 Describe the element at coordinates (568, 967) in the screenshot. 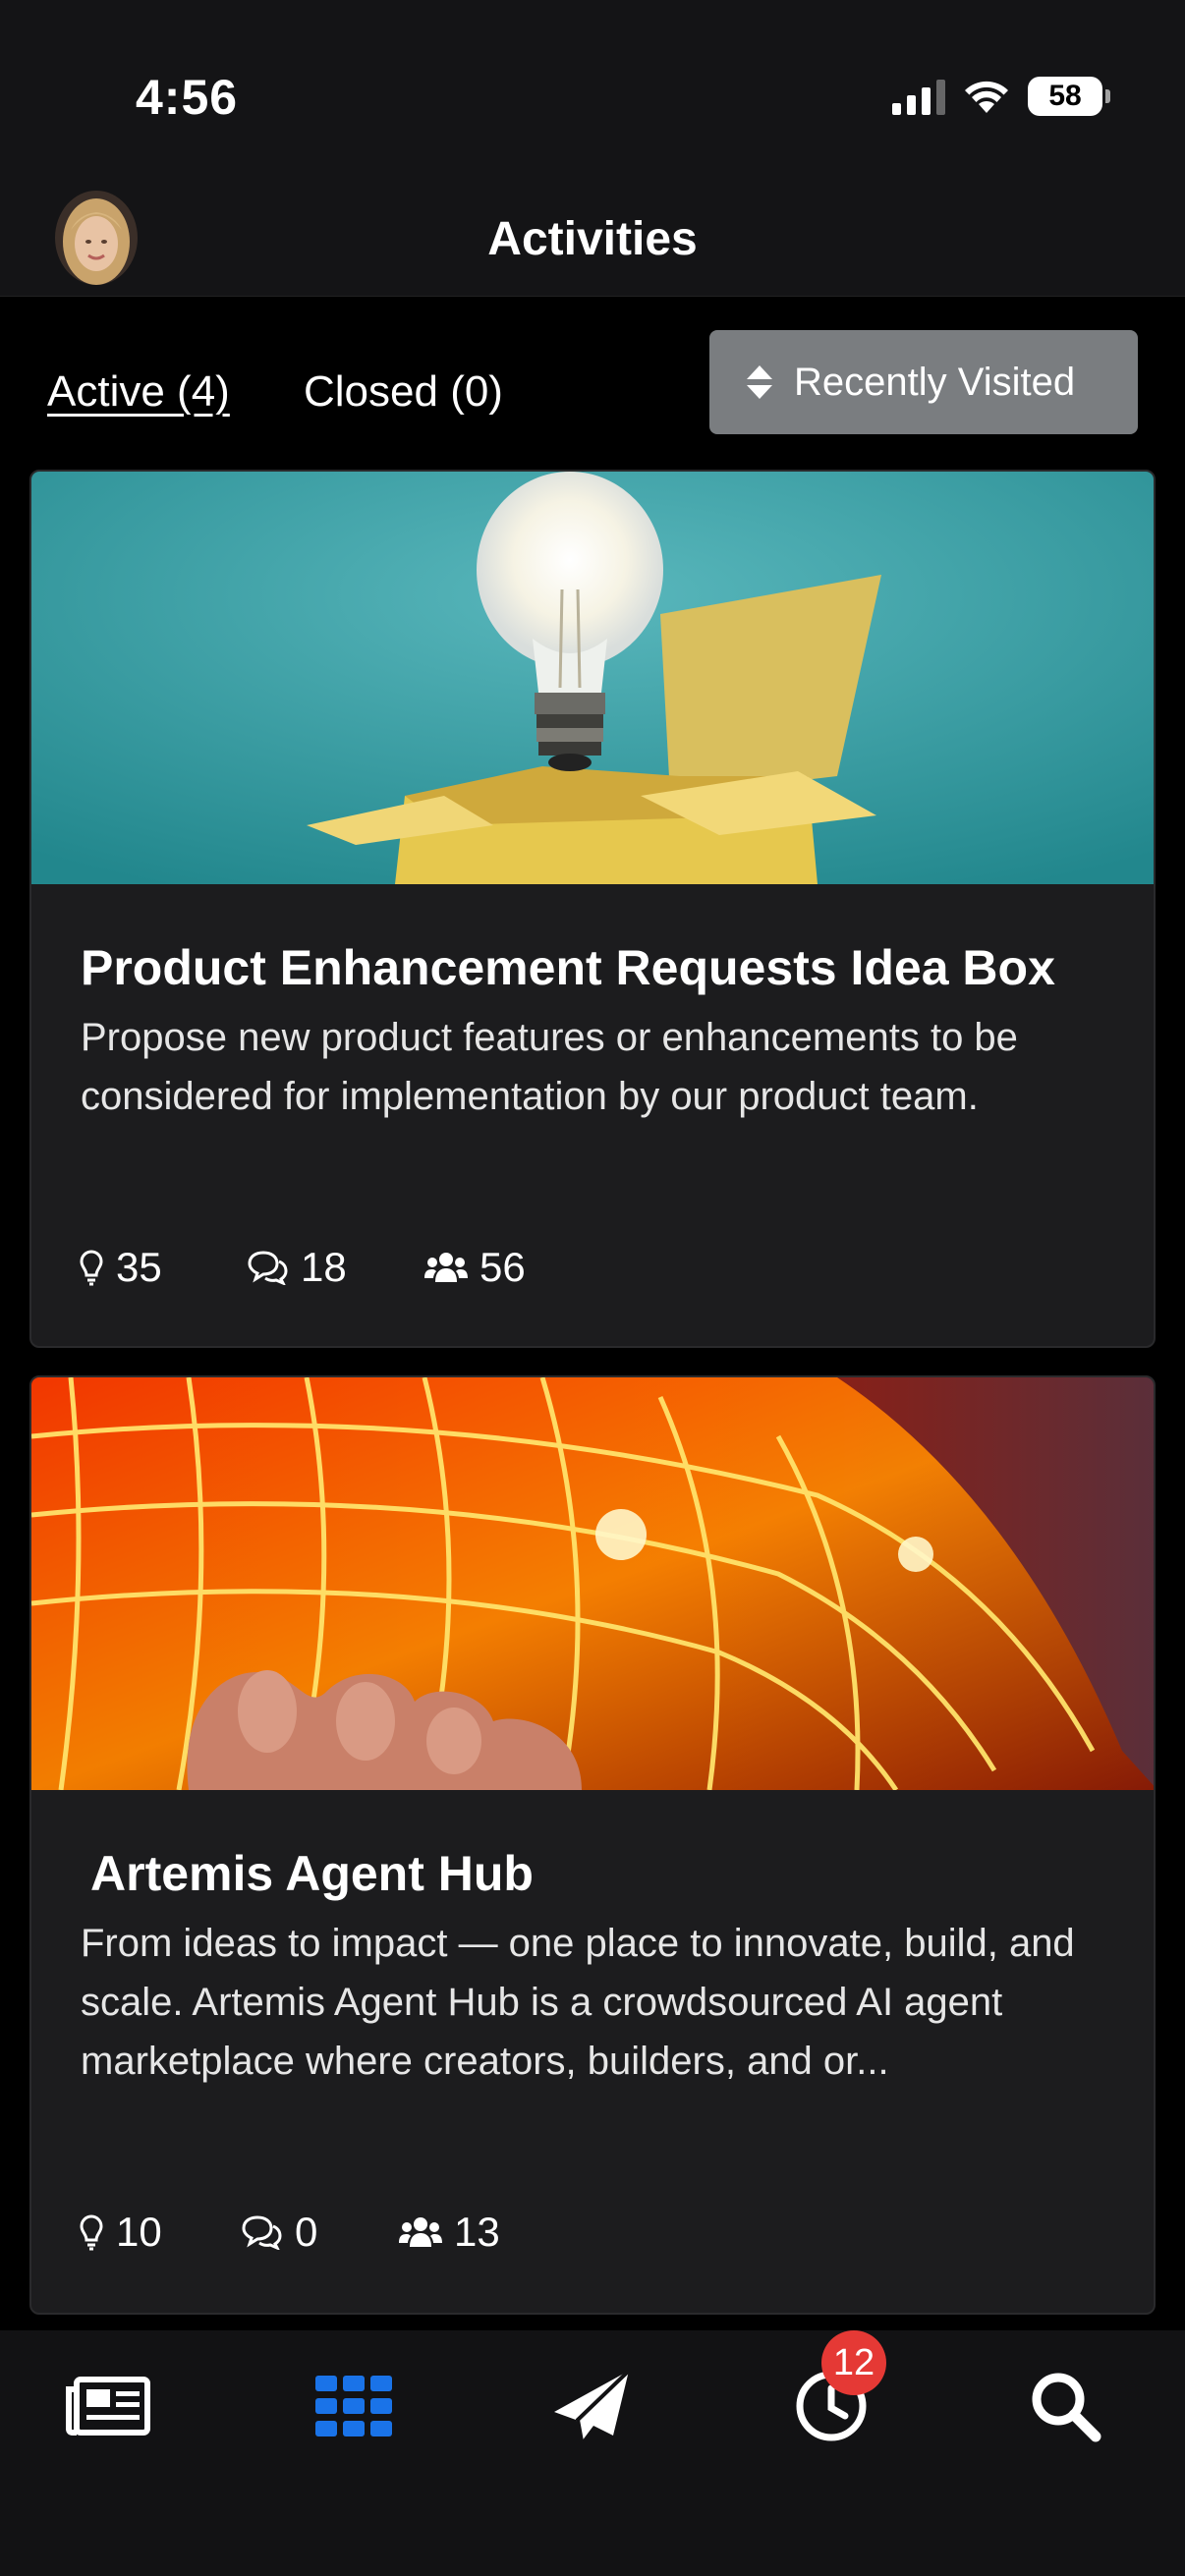

I see `card-title: Product Enhancement Requests Idea Box` at that location.